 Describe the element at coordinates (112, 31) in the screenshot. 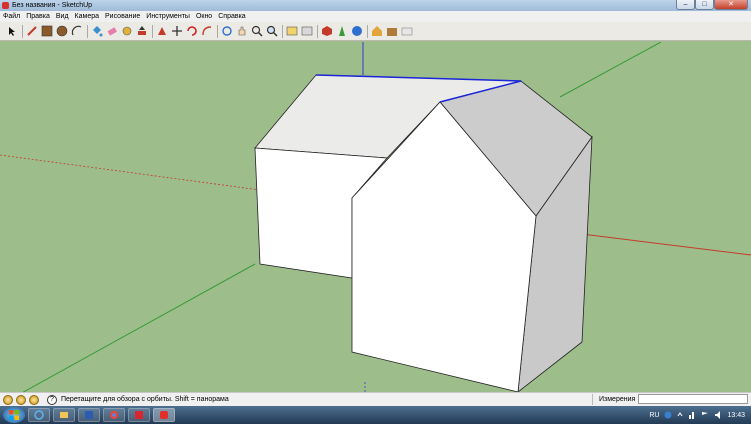

I see `eraser-icon` at that location.